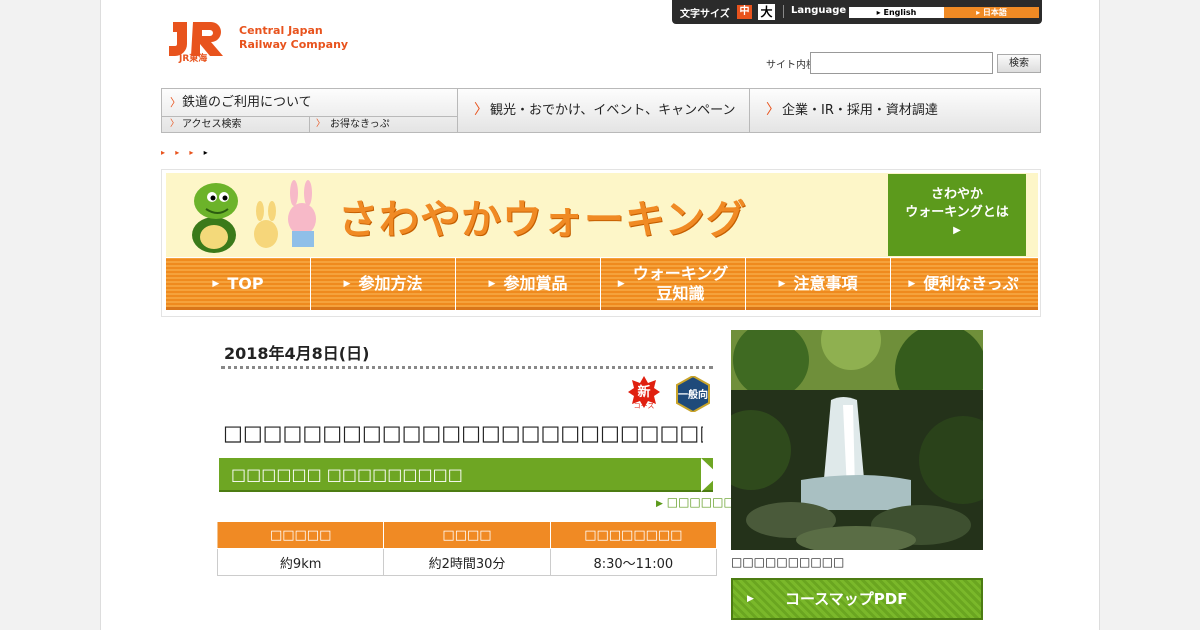 This screenshot has height=630, width=1200. Describe the element at coordinates (254, 216) in the screenshot. I see `mascot-characters-icon` at that location.